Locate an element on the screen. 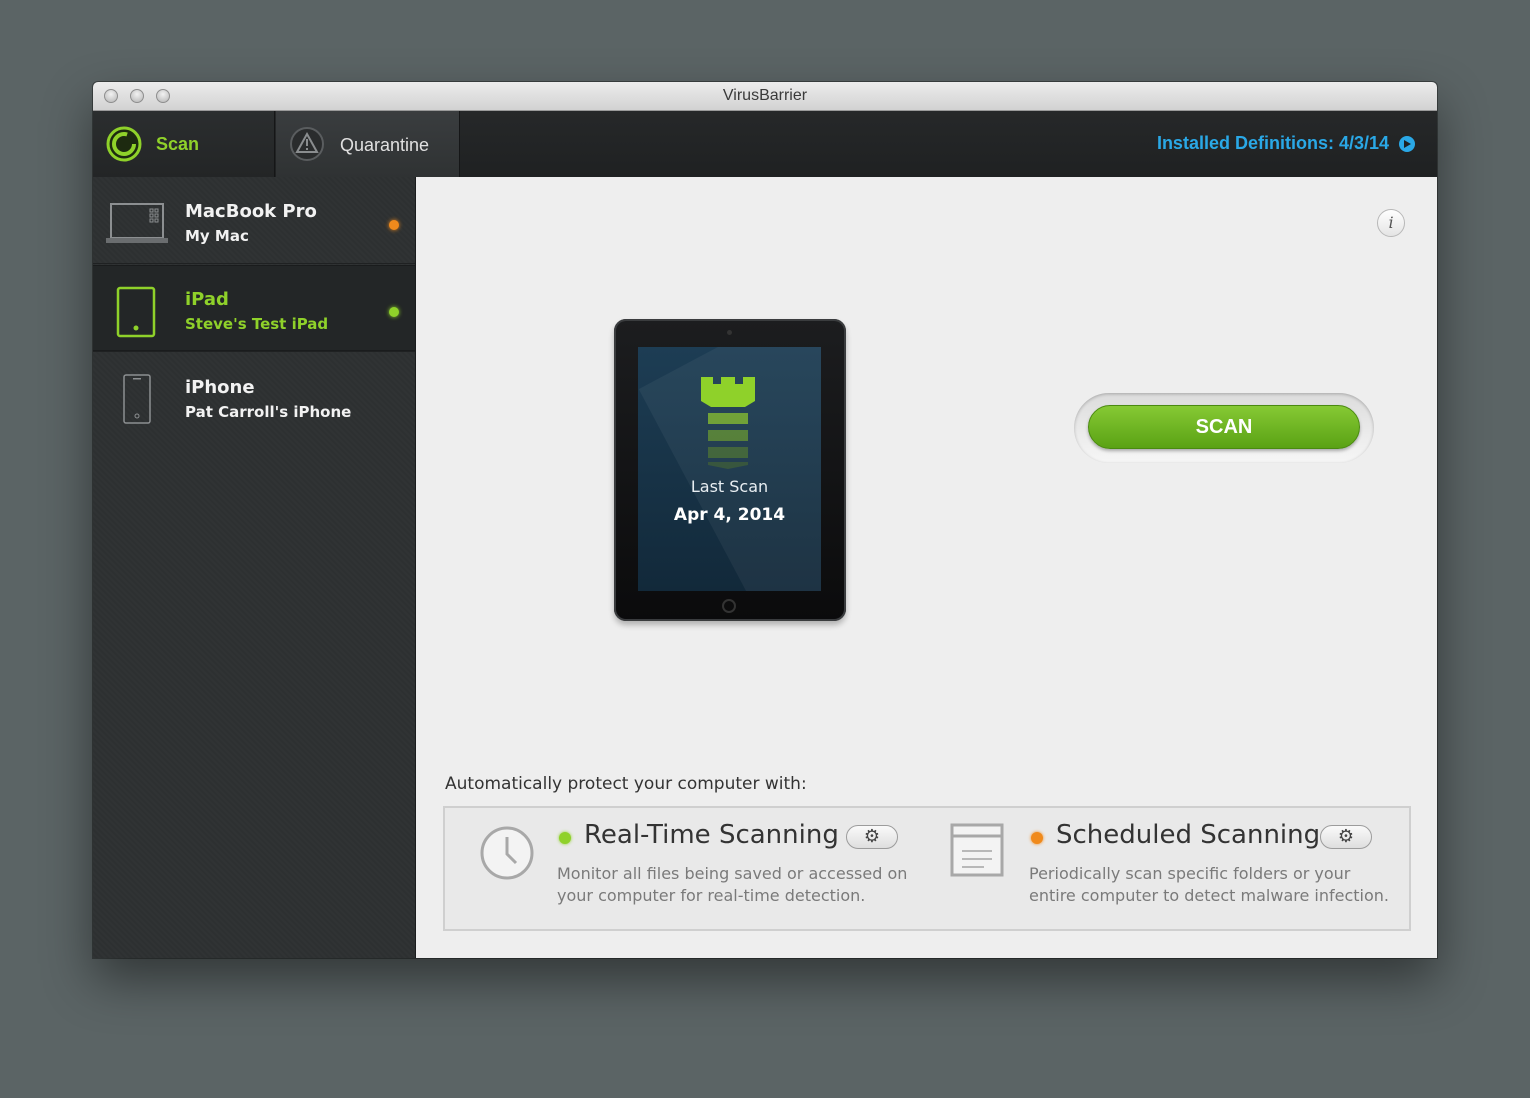 The height and width of the screenshot is (1098, 1530). device-name: iPhone is located at coordinates (220, 387).